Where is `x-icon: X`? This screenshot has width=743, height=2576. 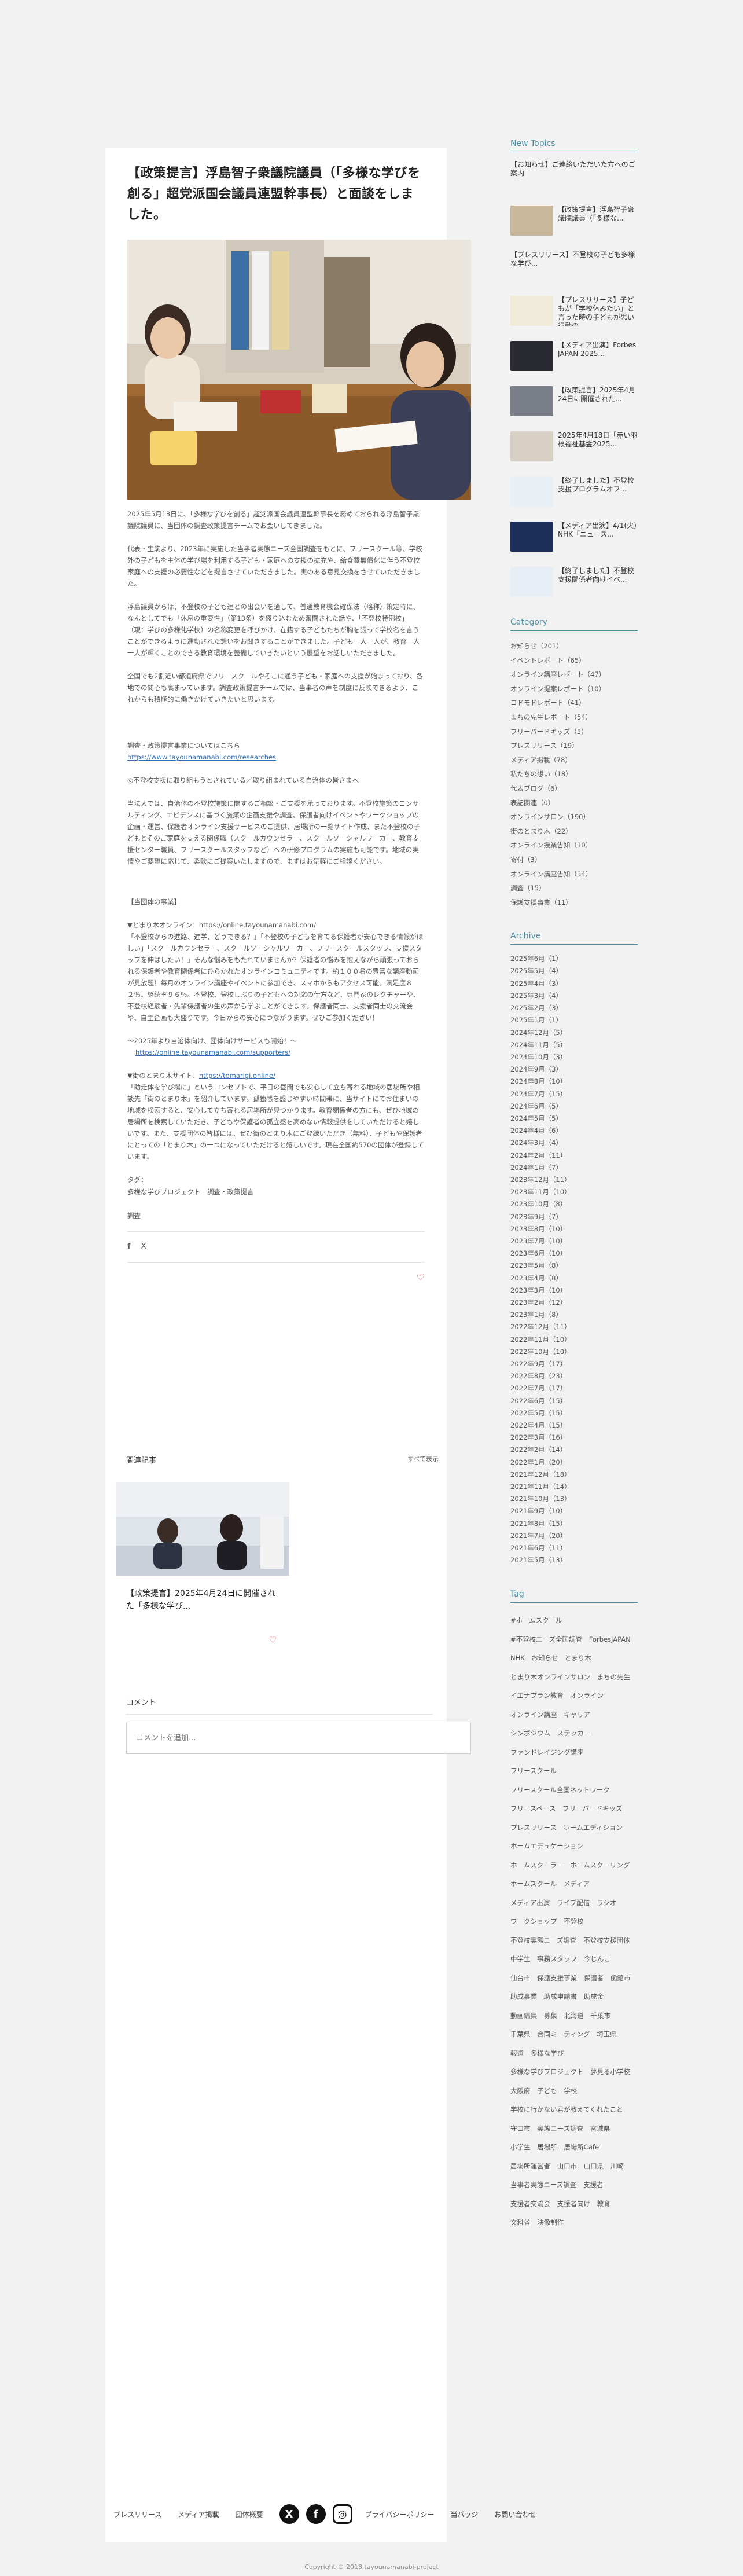
x-icon: X is located at coordinates (289, 2514).